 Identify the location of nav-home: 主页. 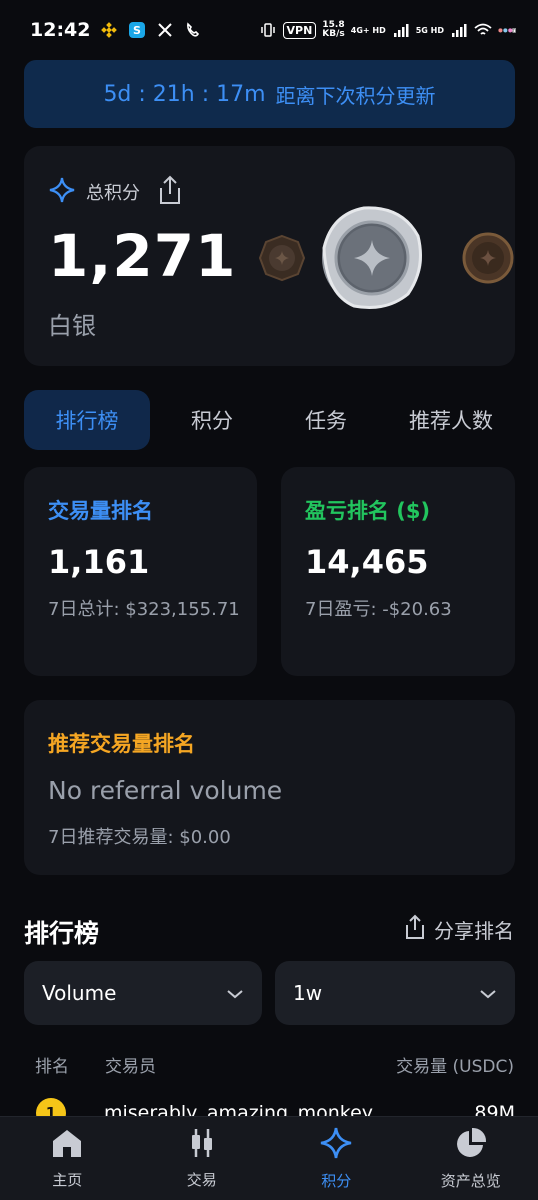
(67, 1158).